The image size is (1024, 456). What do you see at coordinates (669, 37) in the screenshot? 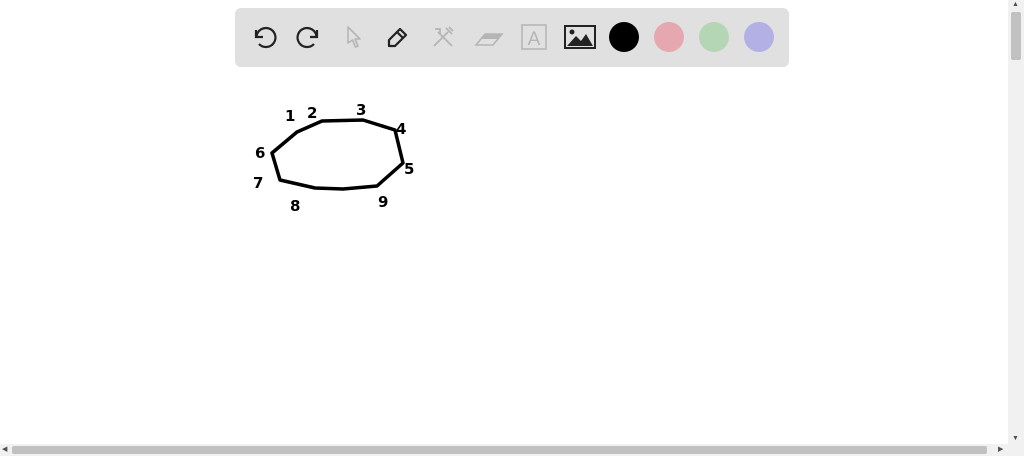
I see `color-swatch-pink` at bounding box center [669, 37].